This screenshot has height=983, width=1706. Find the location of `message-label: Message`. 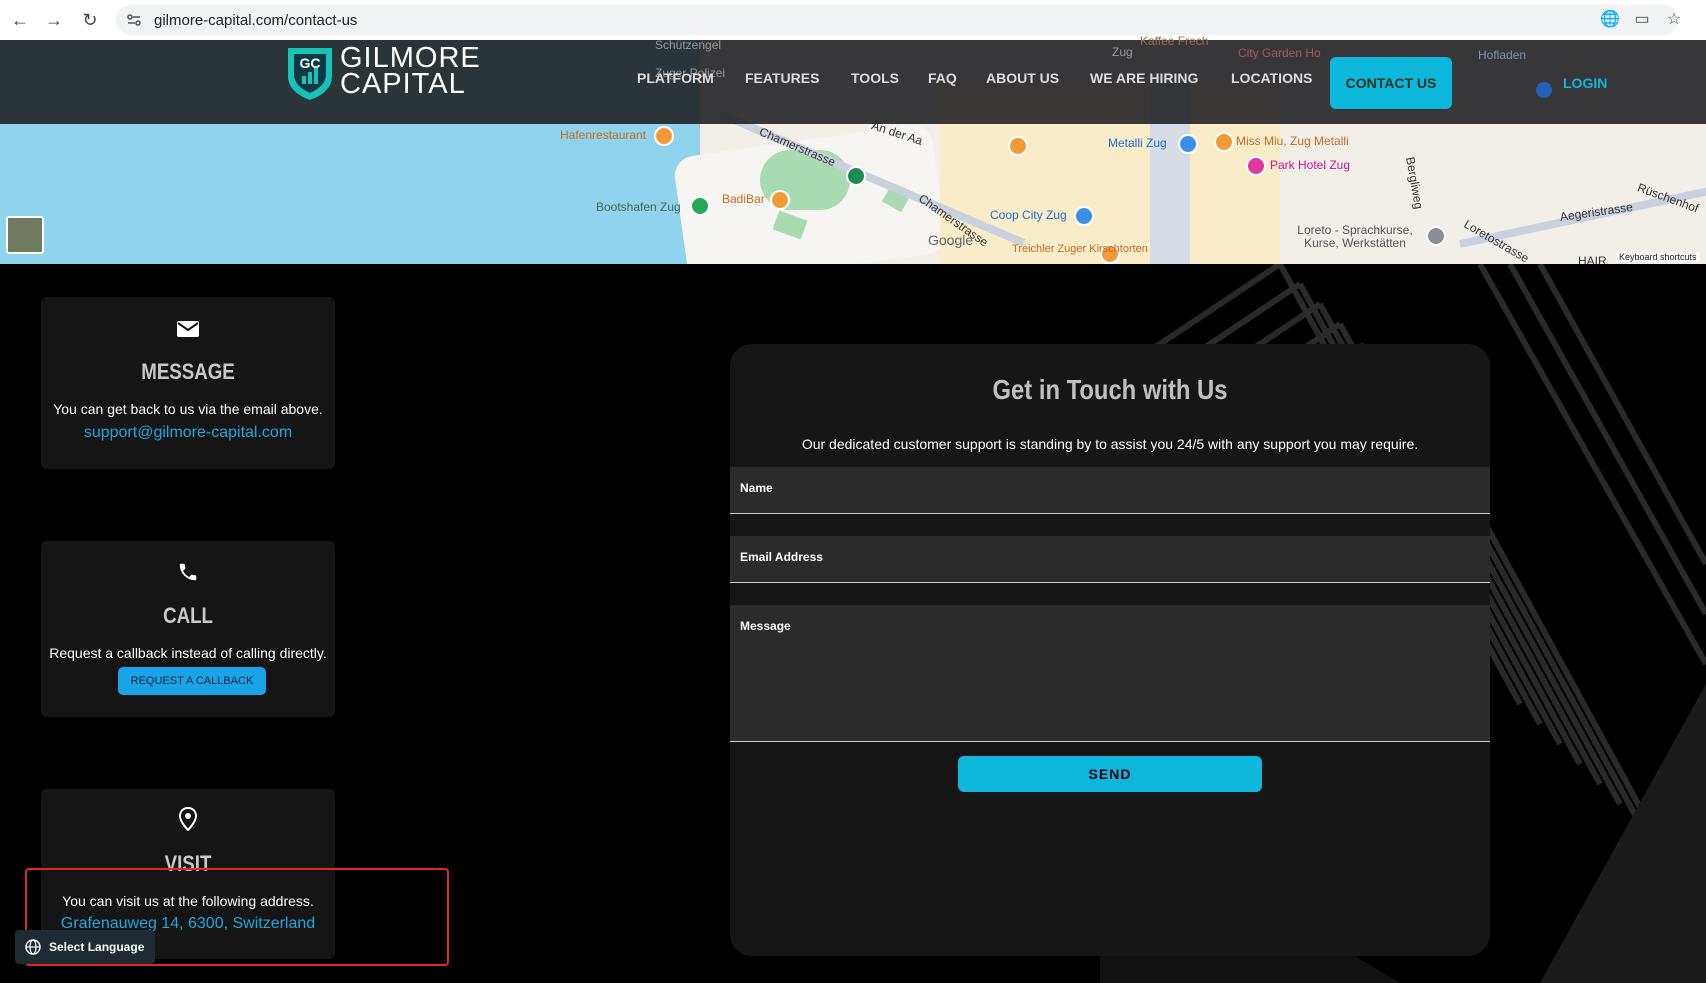

message-label: Message is located at coordinates (765, 626).